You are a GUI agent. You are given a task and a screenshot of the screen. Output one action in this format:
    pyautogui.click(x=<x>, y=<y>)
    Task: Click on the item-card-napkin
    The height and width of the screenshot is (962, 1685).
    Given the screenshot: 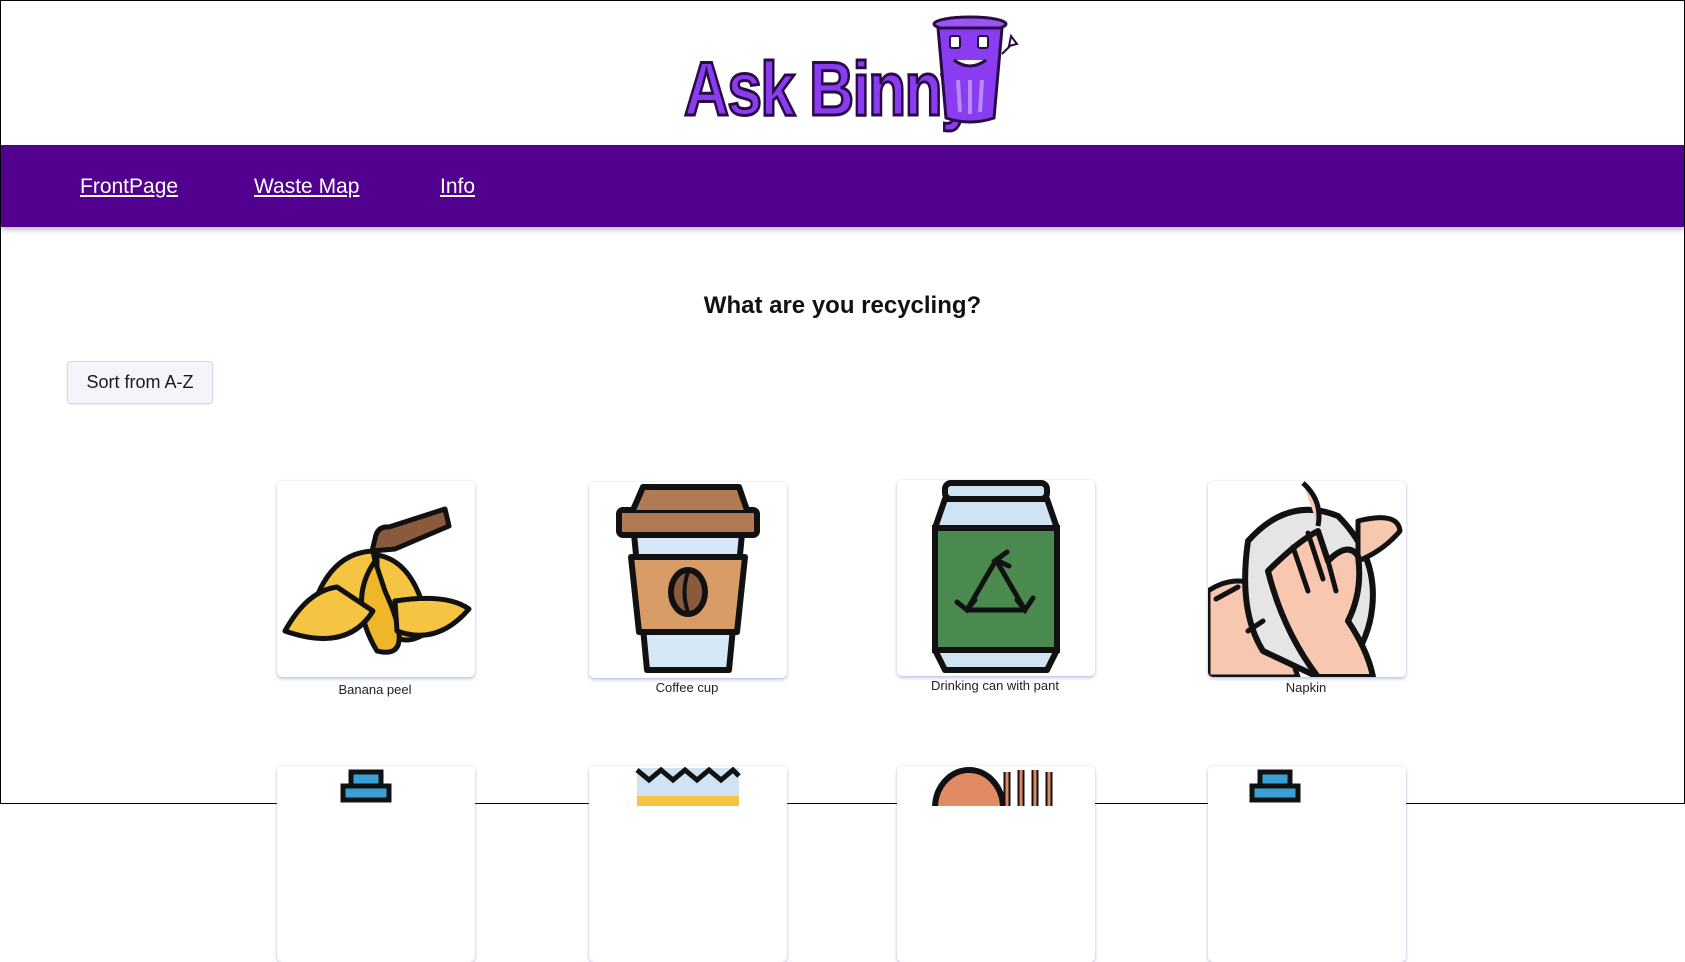 What is the action you would take?
    pyautogui.click(x=1307, y=579)
    